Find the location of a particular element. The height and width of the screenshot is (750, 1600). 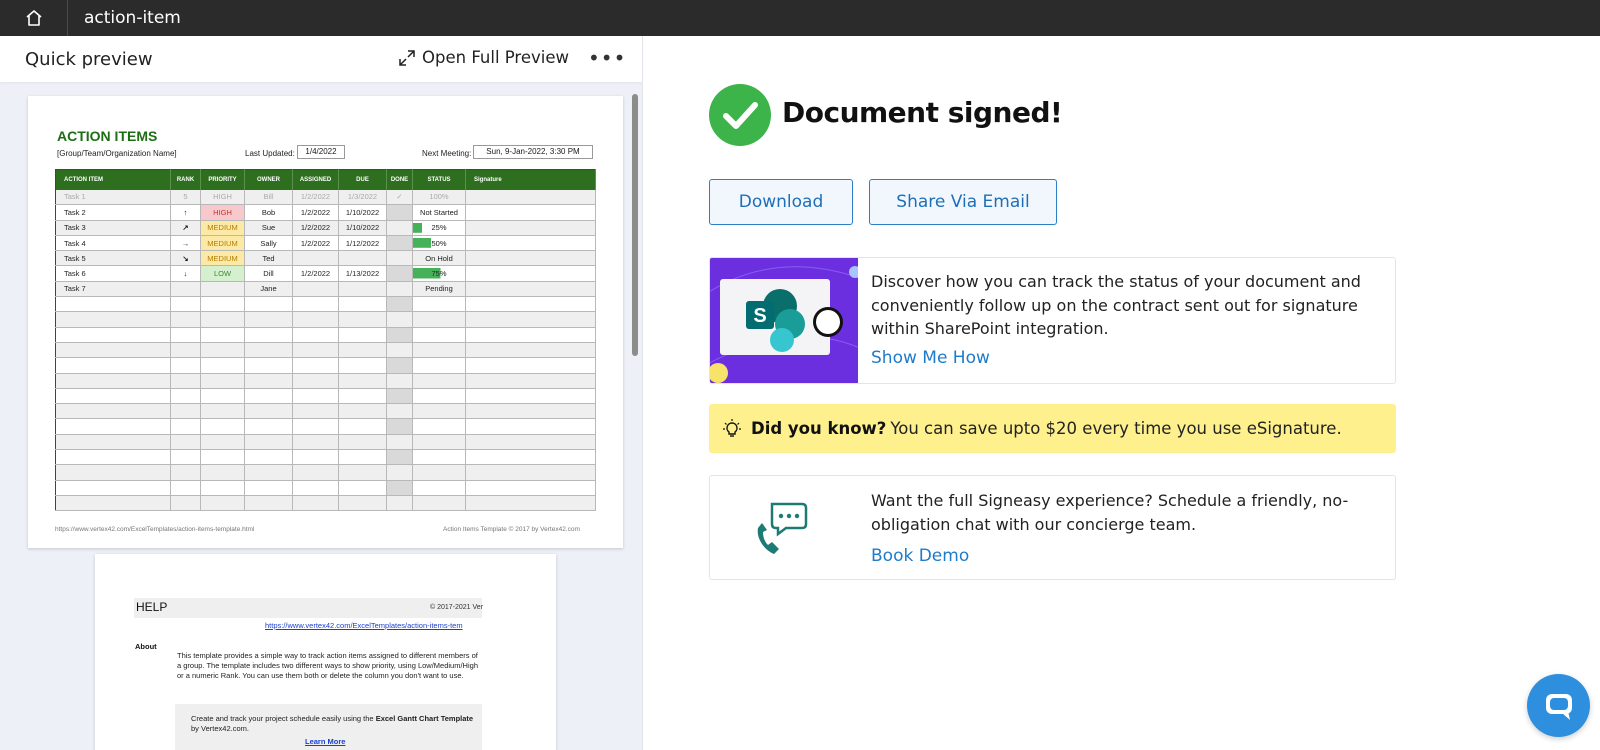

home-button is located at coordinates (34, 18).